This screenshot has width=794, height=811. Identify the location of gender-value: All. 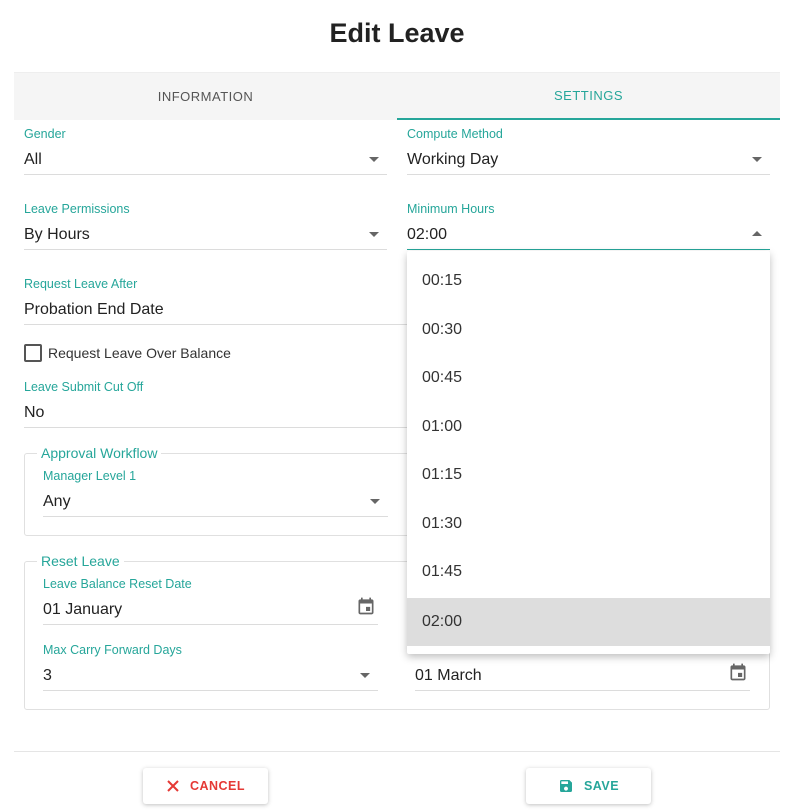
(205, 160).